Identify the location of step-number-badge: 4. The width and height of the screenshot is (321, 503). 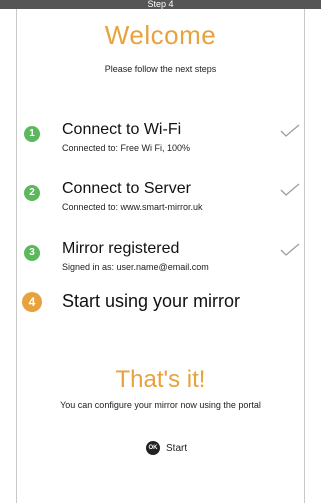
(32, 302).